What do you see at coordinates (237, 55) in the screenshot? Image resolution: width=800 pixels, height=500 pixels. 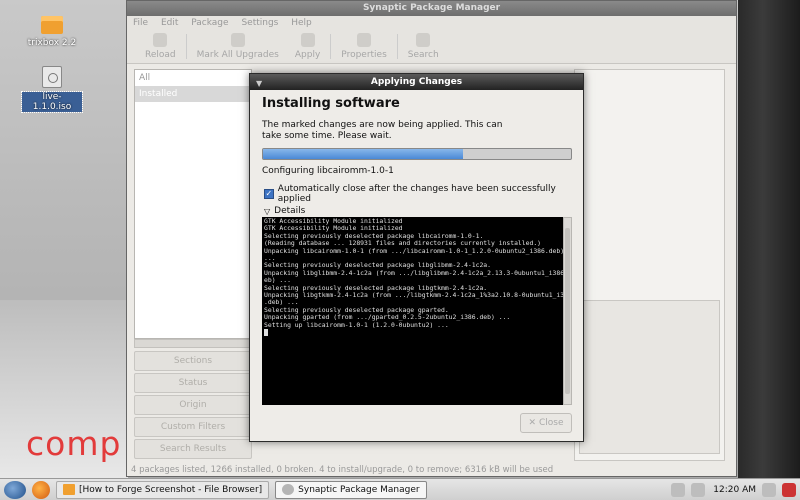 I see `mark-all-upgrades-label: Mark All Upgrades` at bounding box center [237, 55].